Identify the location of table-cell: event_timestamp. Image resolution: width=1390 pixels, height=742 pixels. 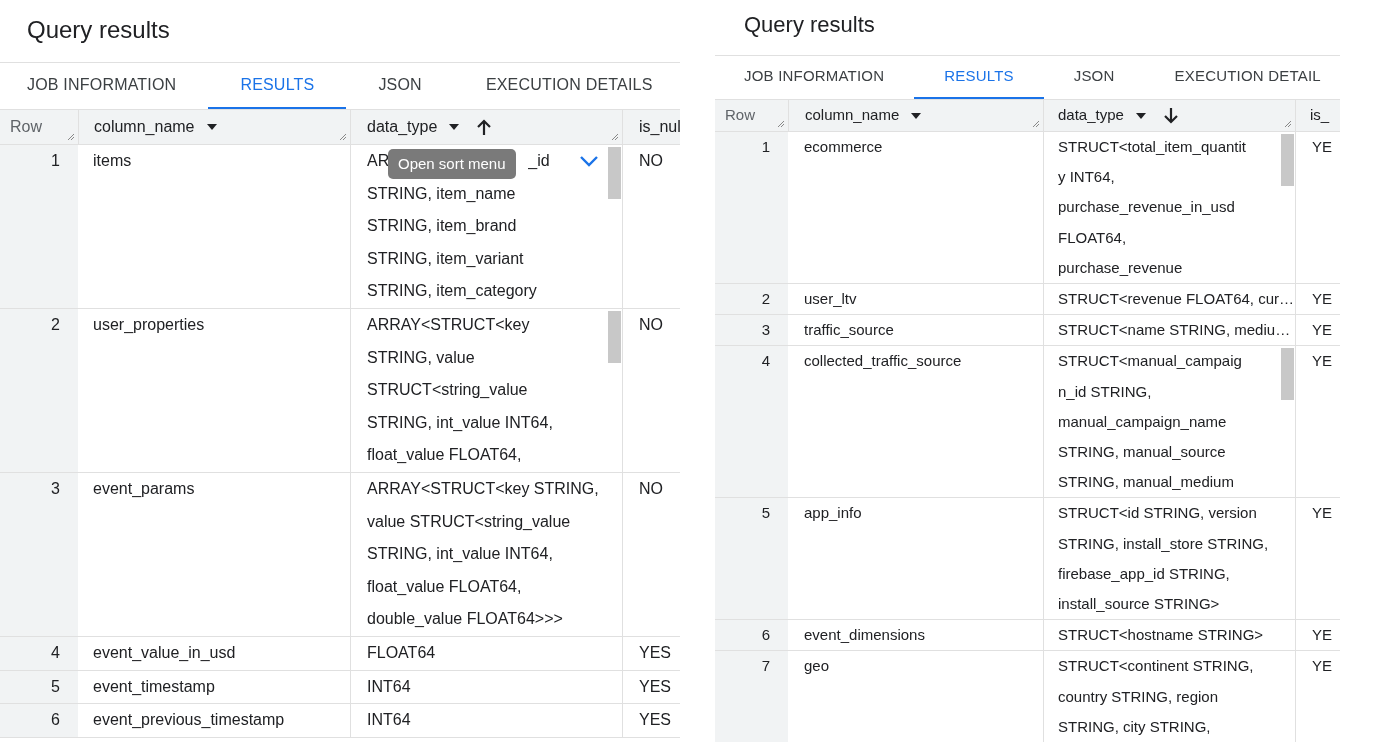
(154, 686).